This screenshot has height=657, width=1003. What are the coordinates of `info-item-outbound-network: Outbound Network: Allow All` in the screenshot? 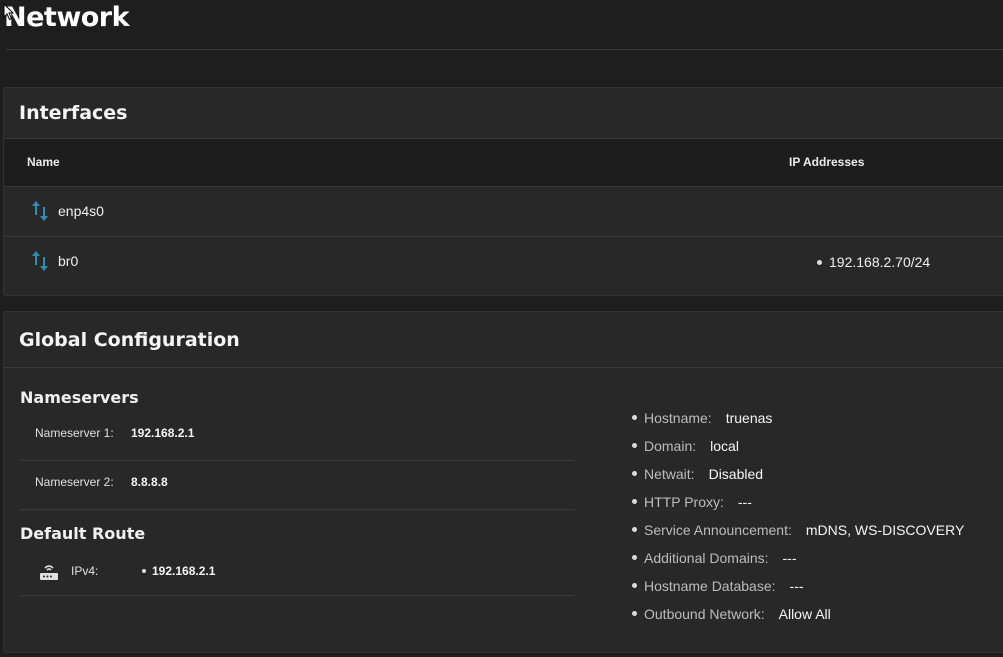 It's located at (798, 614).